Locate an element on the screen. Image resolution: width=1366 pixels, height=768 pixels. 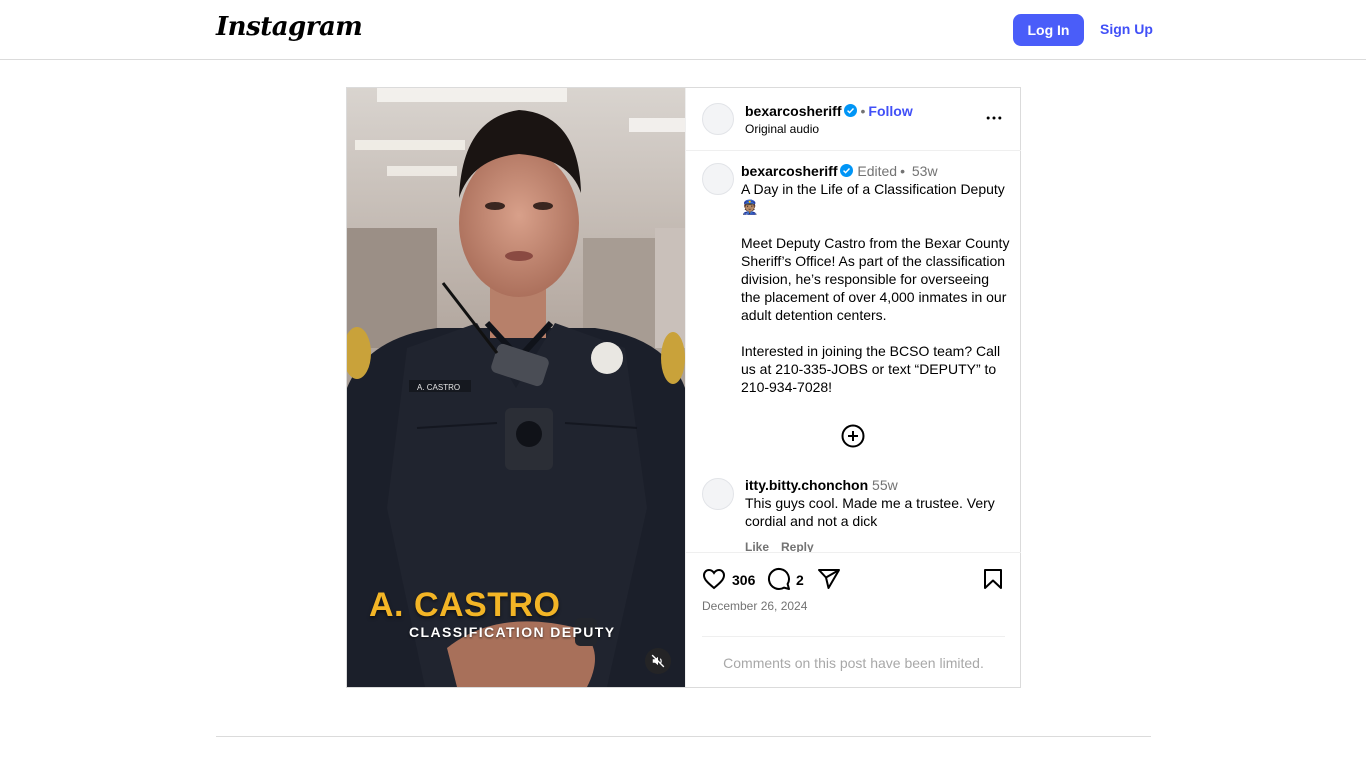
follow-button: Follow is located at coordinates (890, 111).